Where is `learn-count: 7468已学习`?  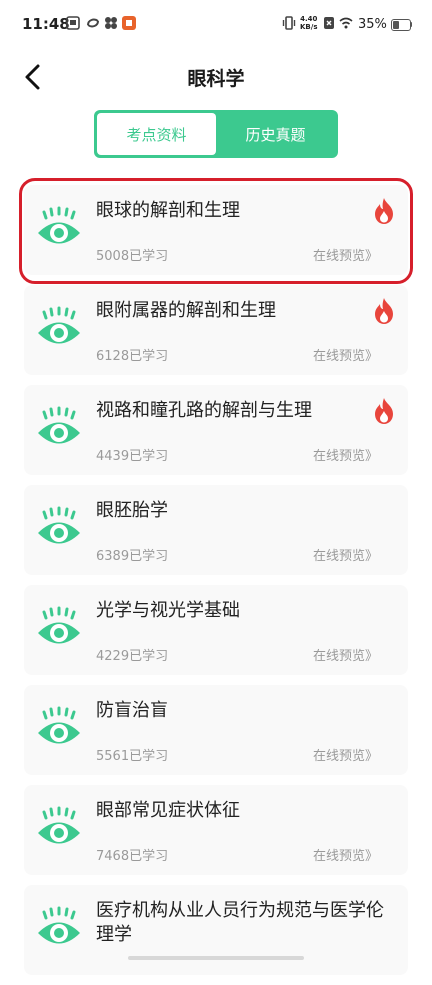
learn-count: 7468已学习 is located at coordinates (132, 856).